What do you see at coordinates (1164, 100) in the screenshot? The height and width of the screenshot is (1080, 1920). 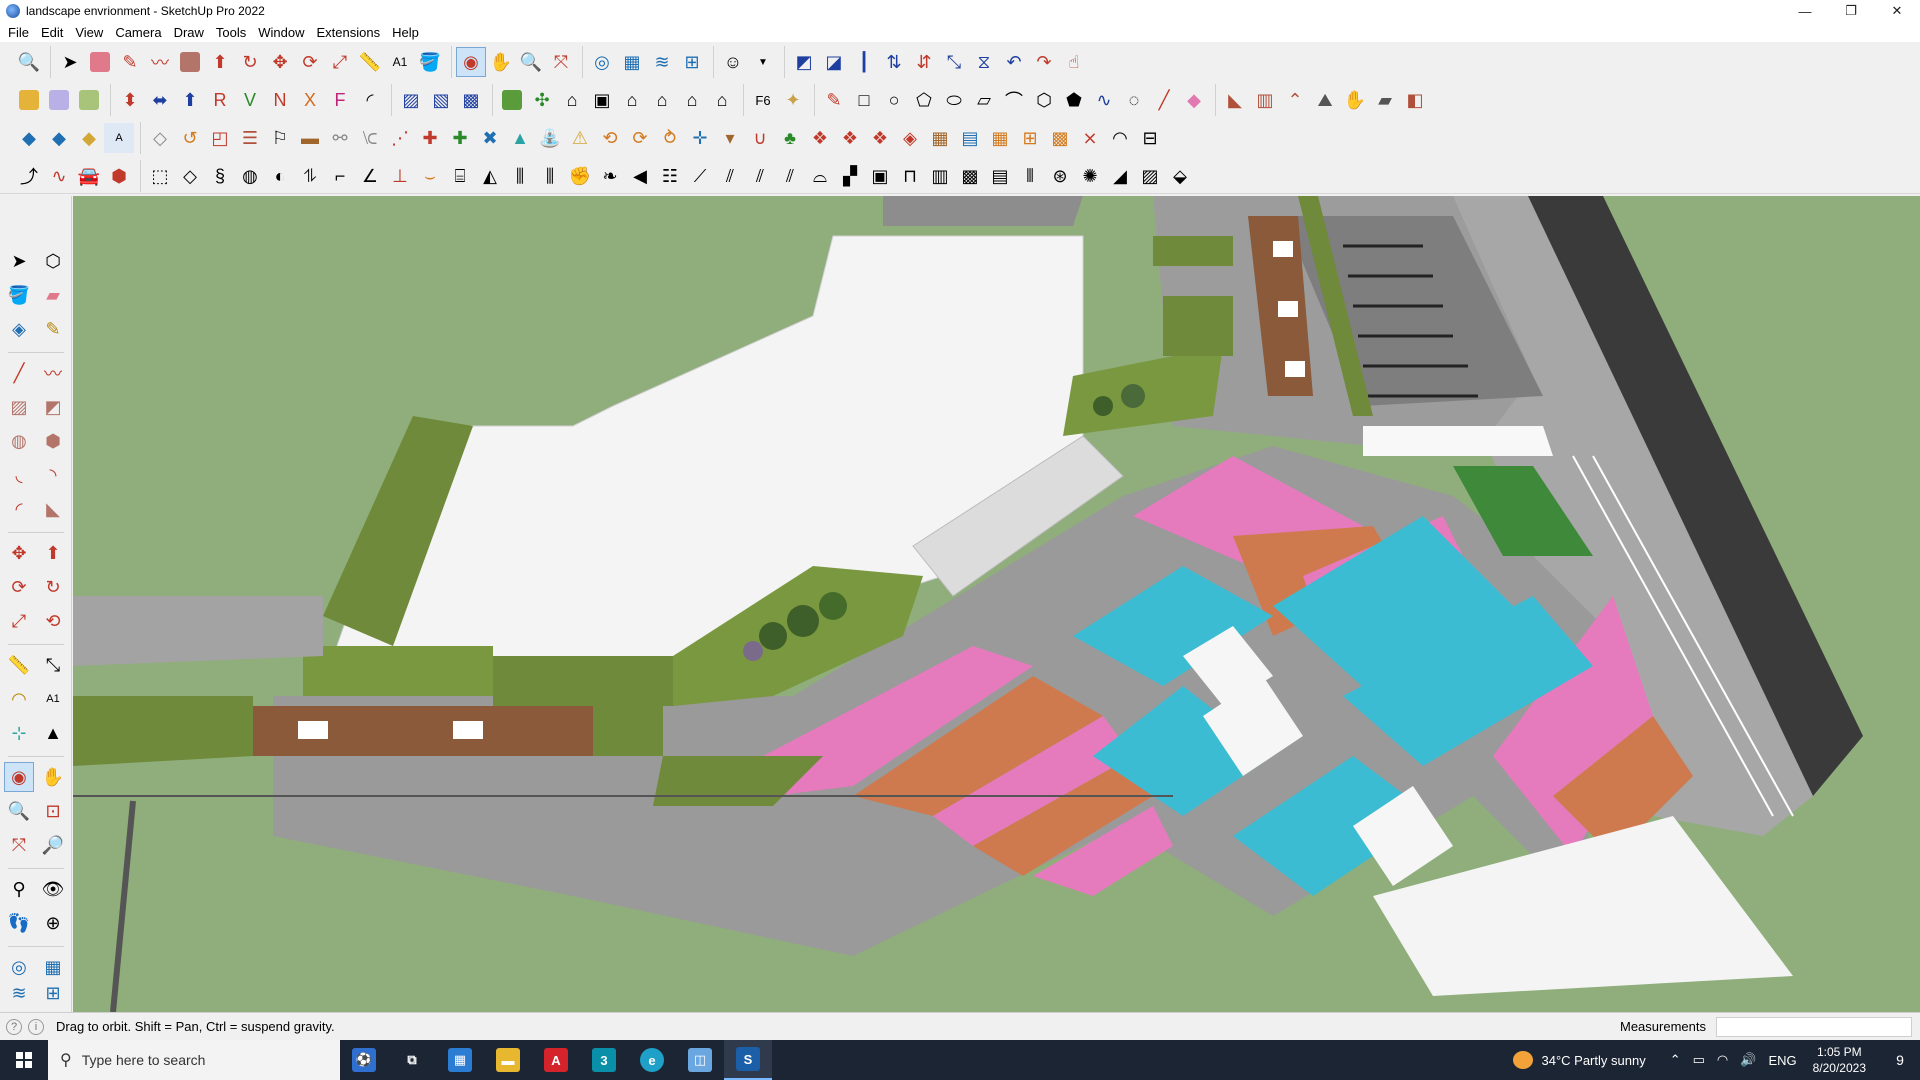 I see `red-line-icon: ╱` at bounding box center [1164, 100].